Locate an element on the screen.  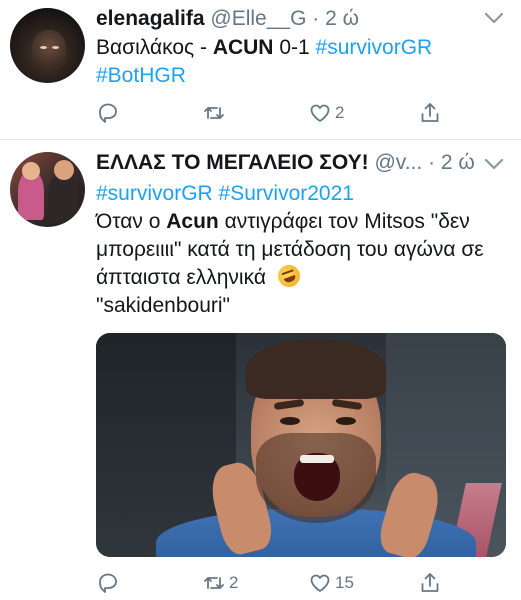
retweet-count: 2 is located at coordinates (234, 582).